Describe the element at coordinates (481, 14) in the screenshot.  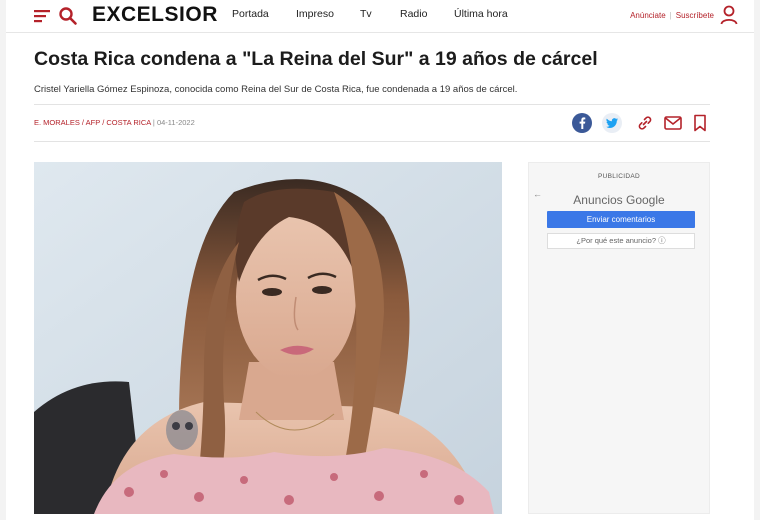
I see `nav-ultima-hora: Última hora` at that location.